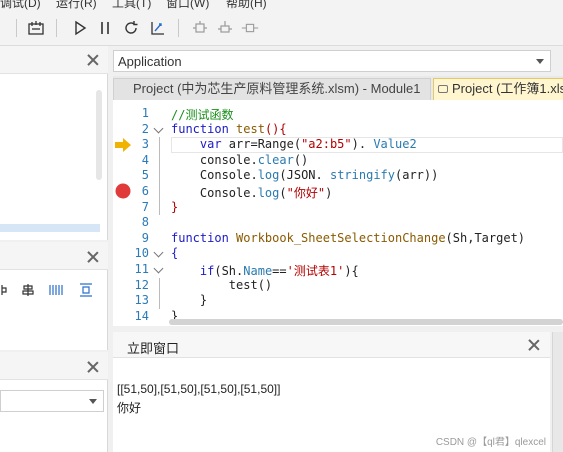  I want to click on align-tools-icon, so click(54, 290).